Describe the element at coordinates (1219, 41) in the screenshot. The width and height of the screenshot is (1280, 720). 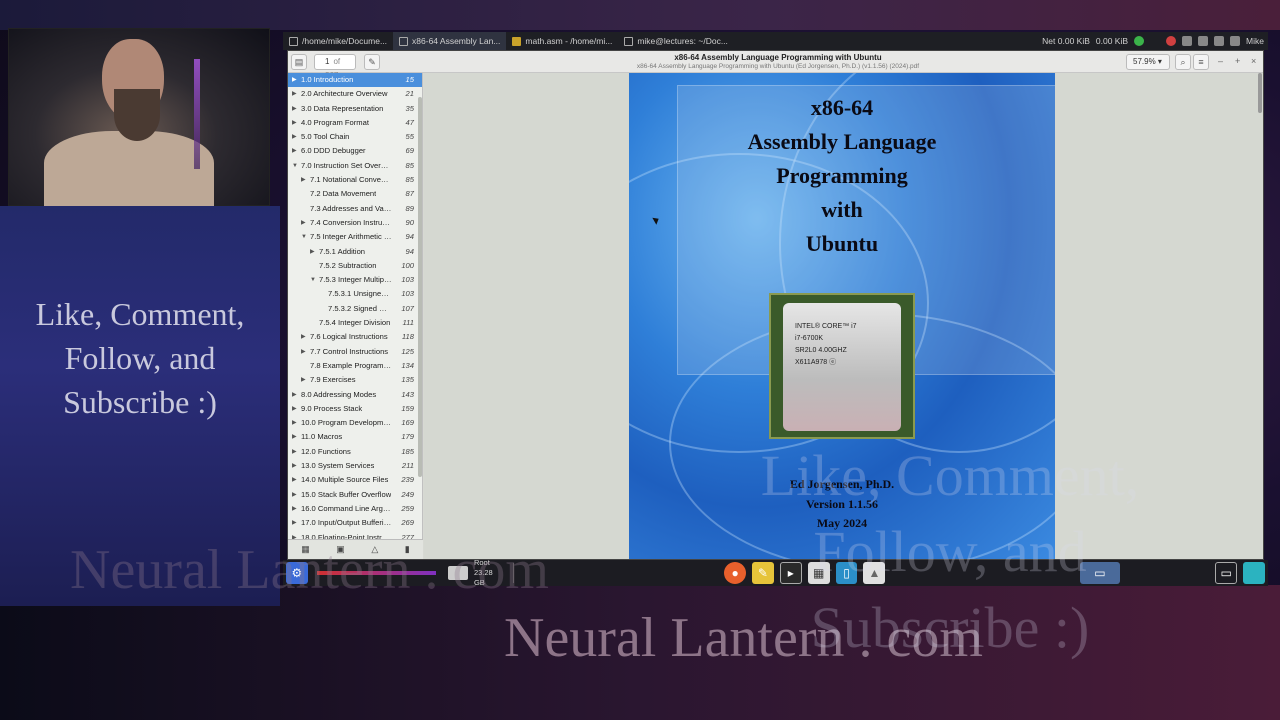
I see `battery-icon` at that location.